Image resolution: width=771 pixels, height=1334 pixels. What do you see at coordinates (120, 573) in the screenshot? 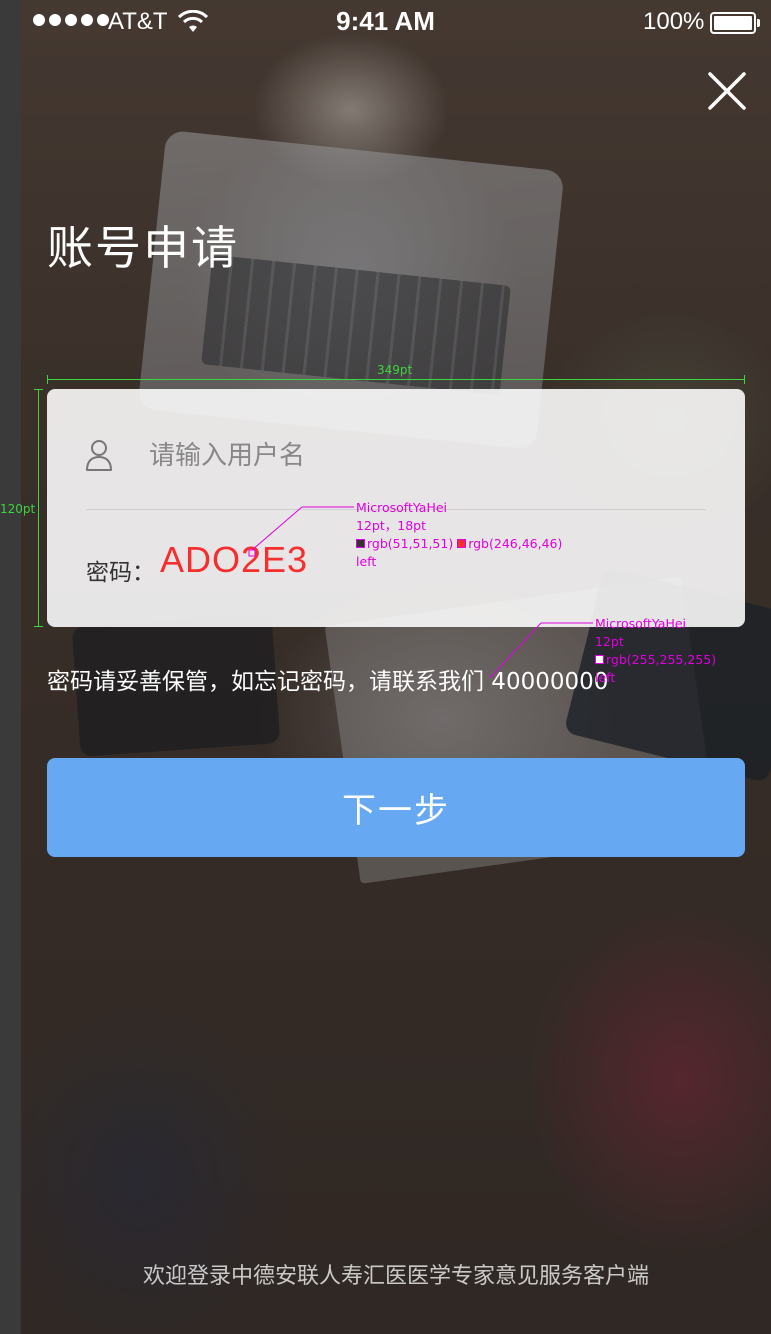
I see `password-label: 密码：` at bounding box center [120, 573].